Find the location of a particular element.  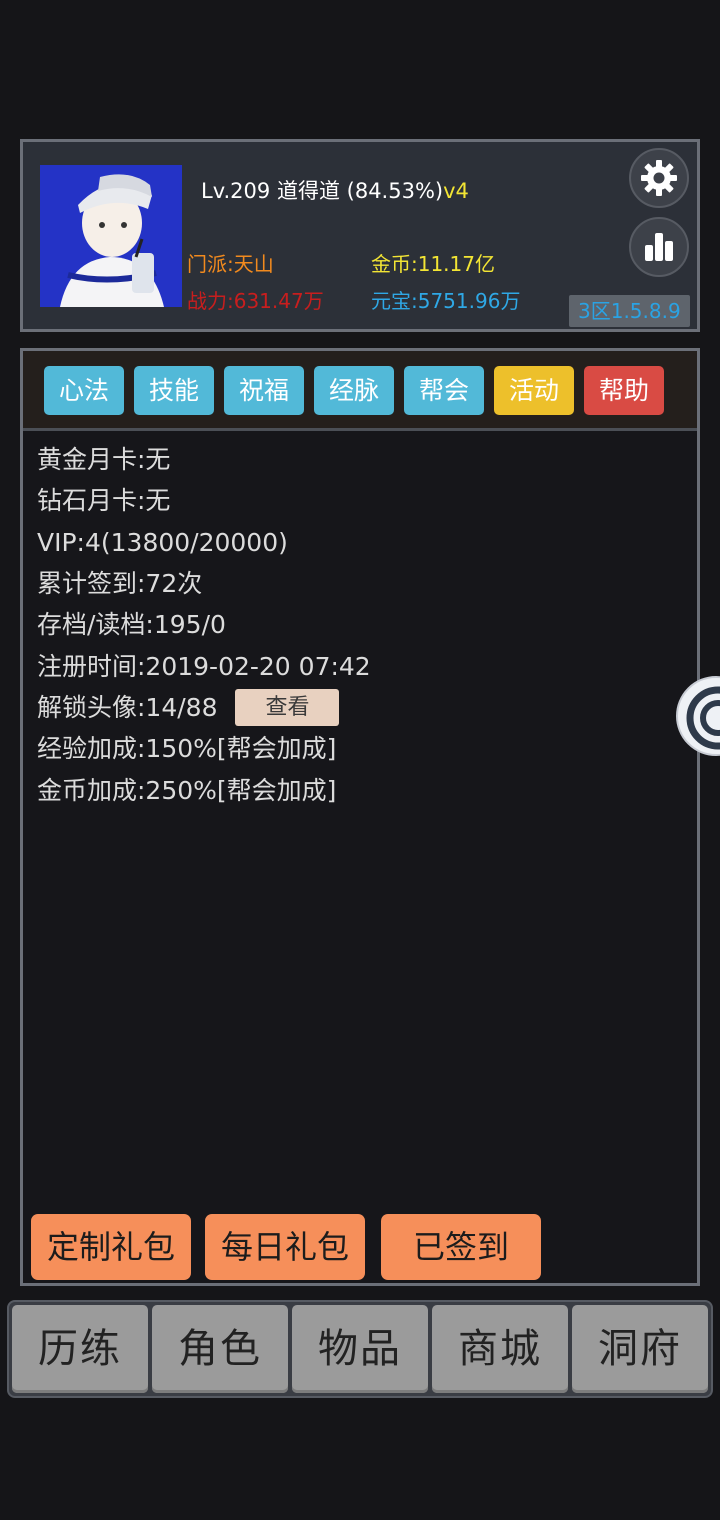

signed-in-button: 已签到 is located at coordinates (461, 1247).